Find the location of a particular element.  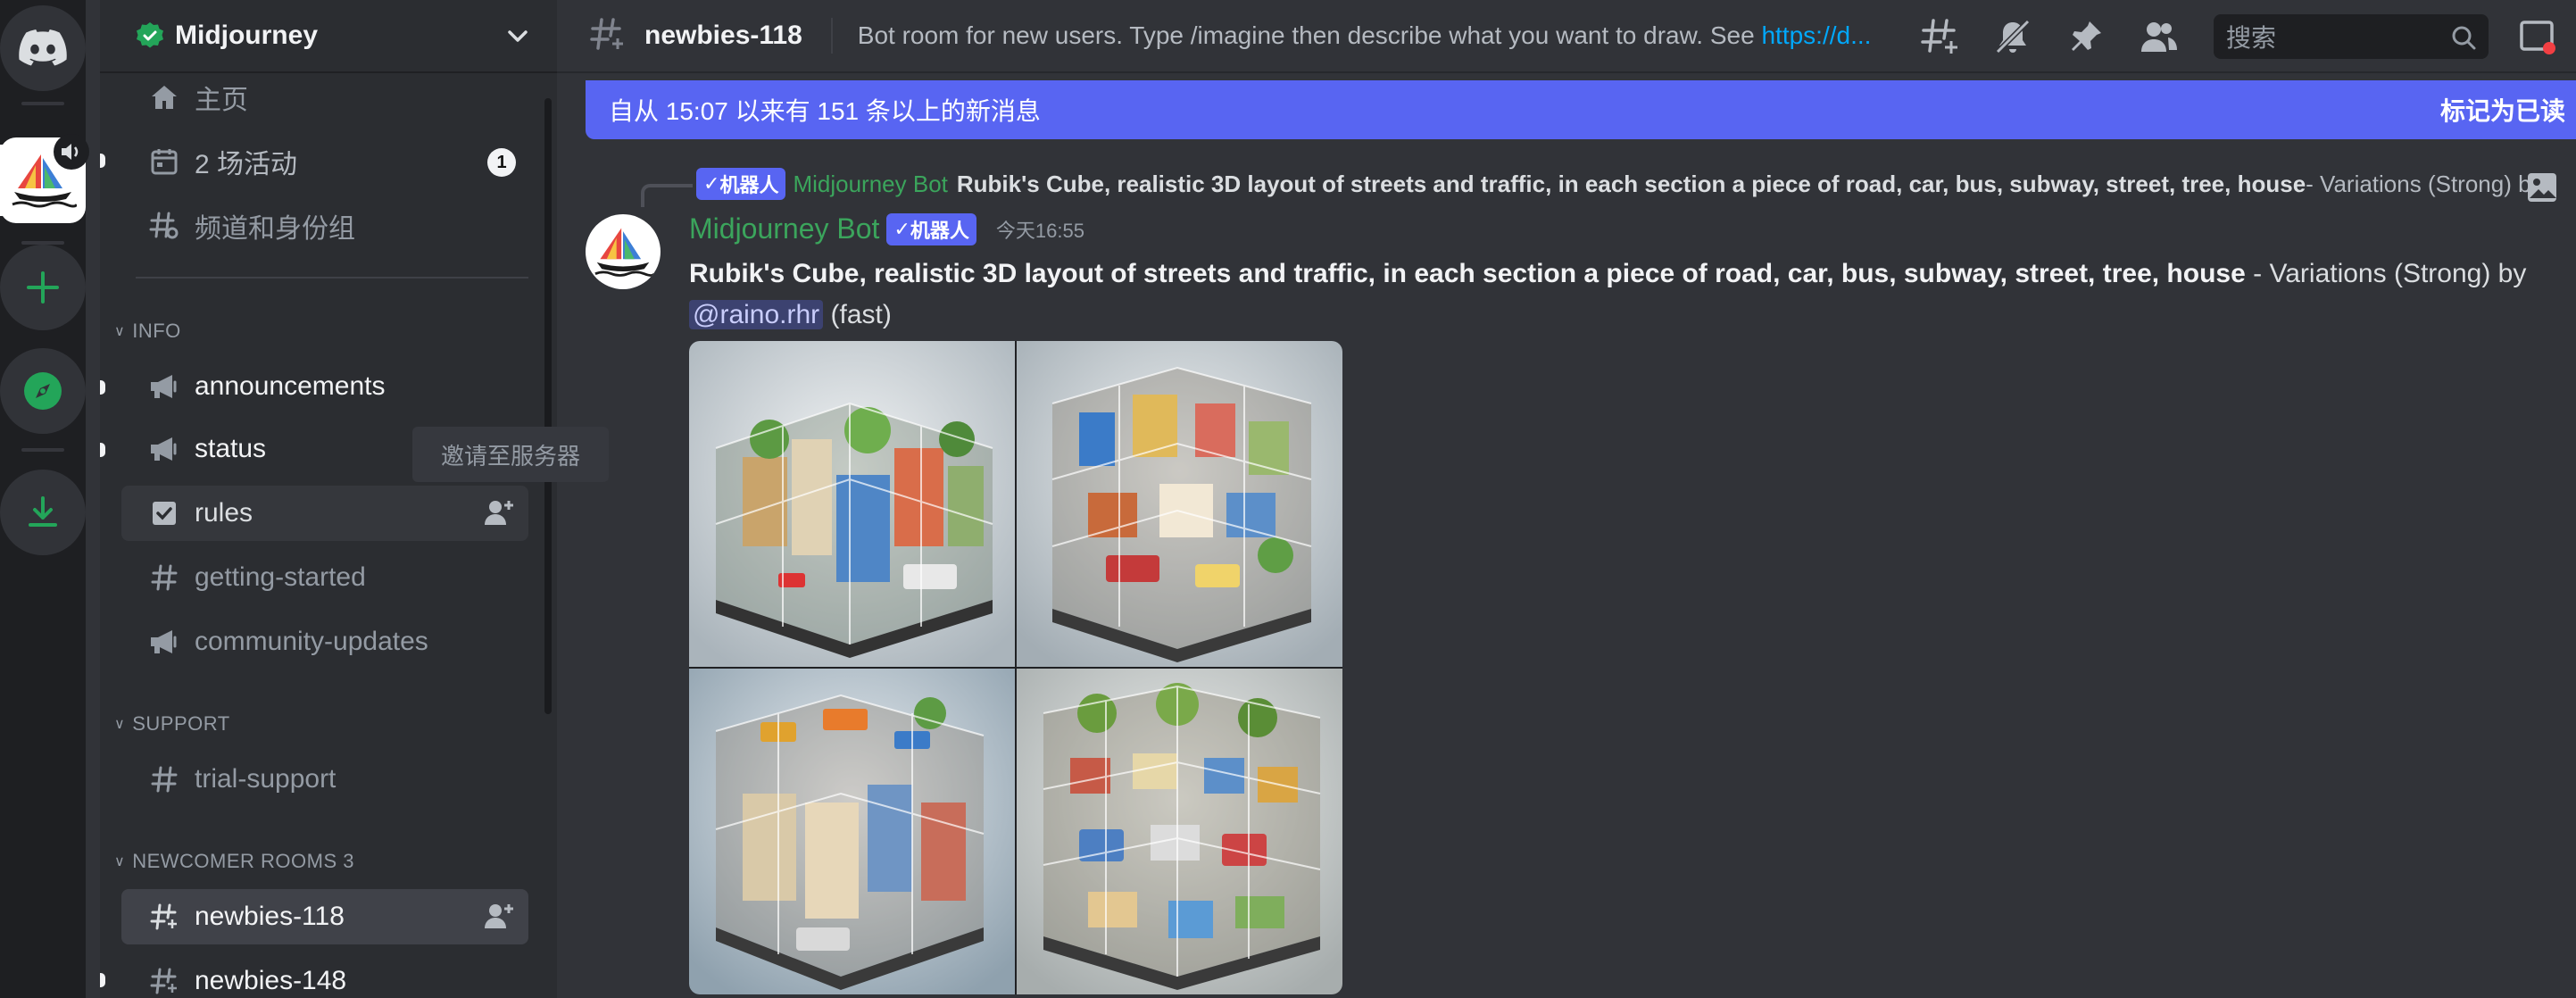

new-messages-text: 自从 15:07 以来有 151 条以上的新消息 is located at coordinates (825, 111).